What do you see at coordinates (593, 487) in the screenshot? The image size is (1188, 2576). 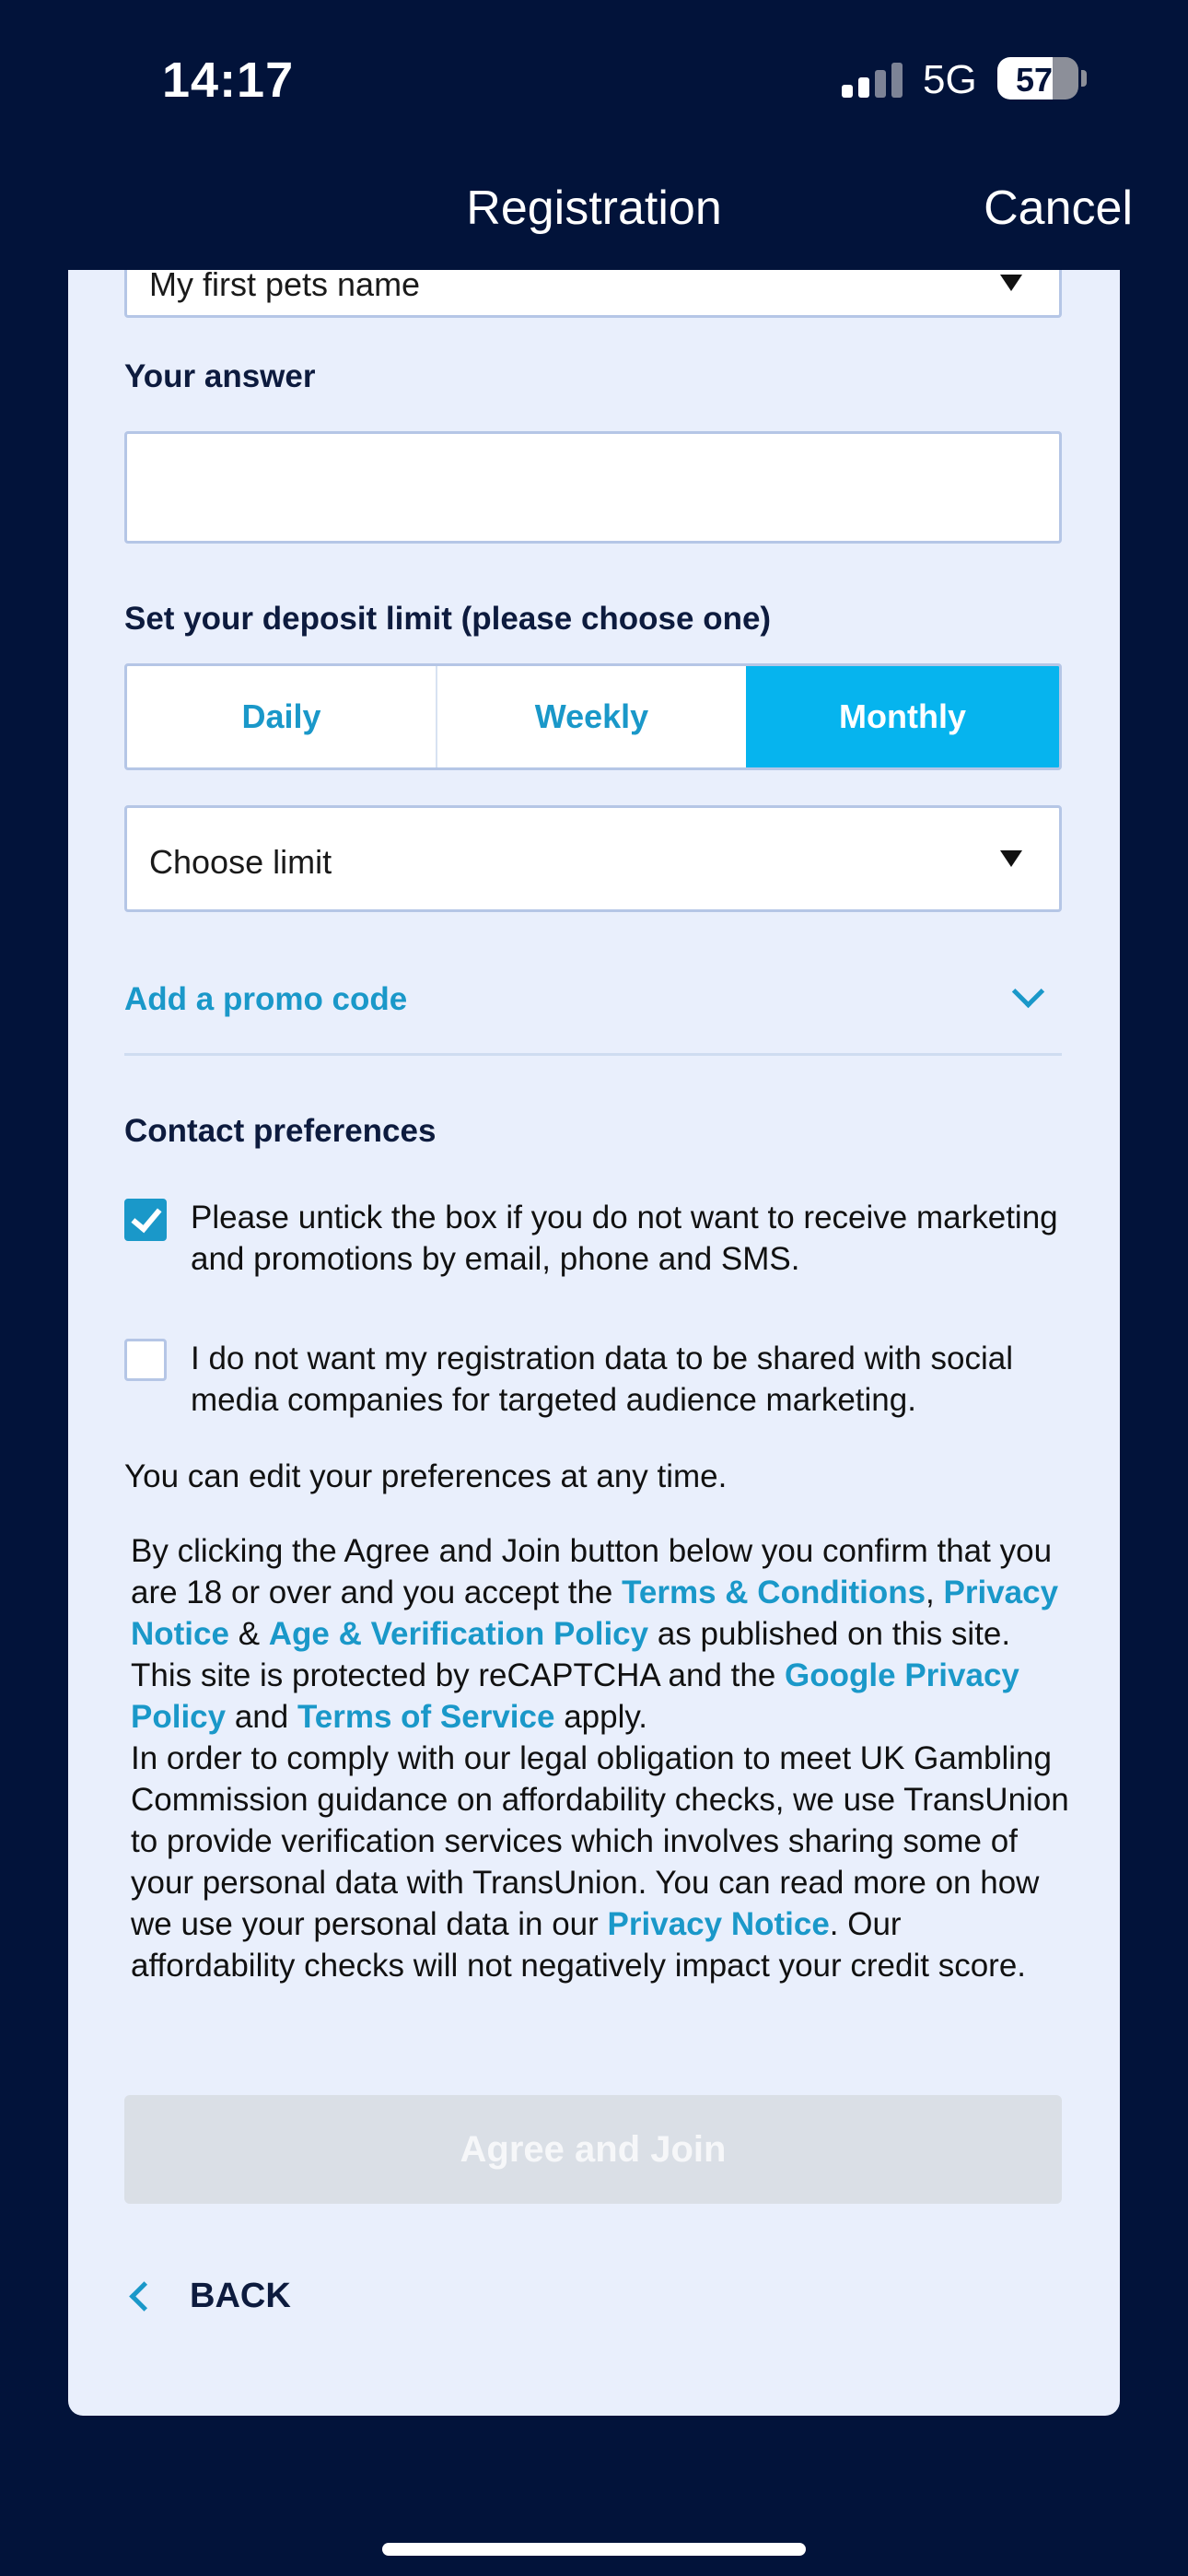 I see `answer-input` at bounding box center [593, 487].